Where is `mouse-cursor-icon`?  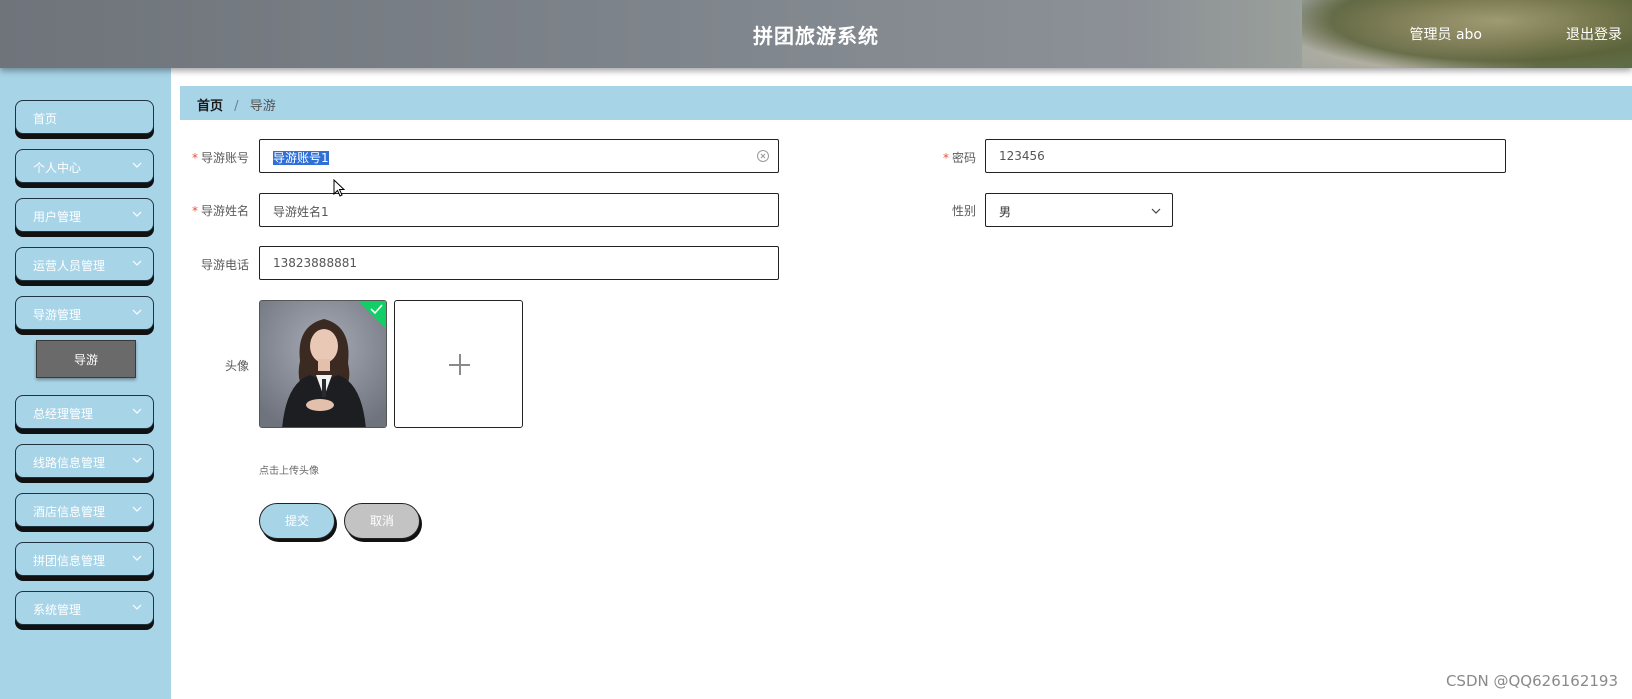 mouse-cursor-icon is located at coordinates (339, 188).